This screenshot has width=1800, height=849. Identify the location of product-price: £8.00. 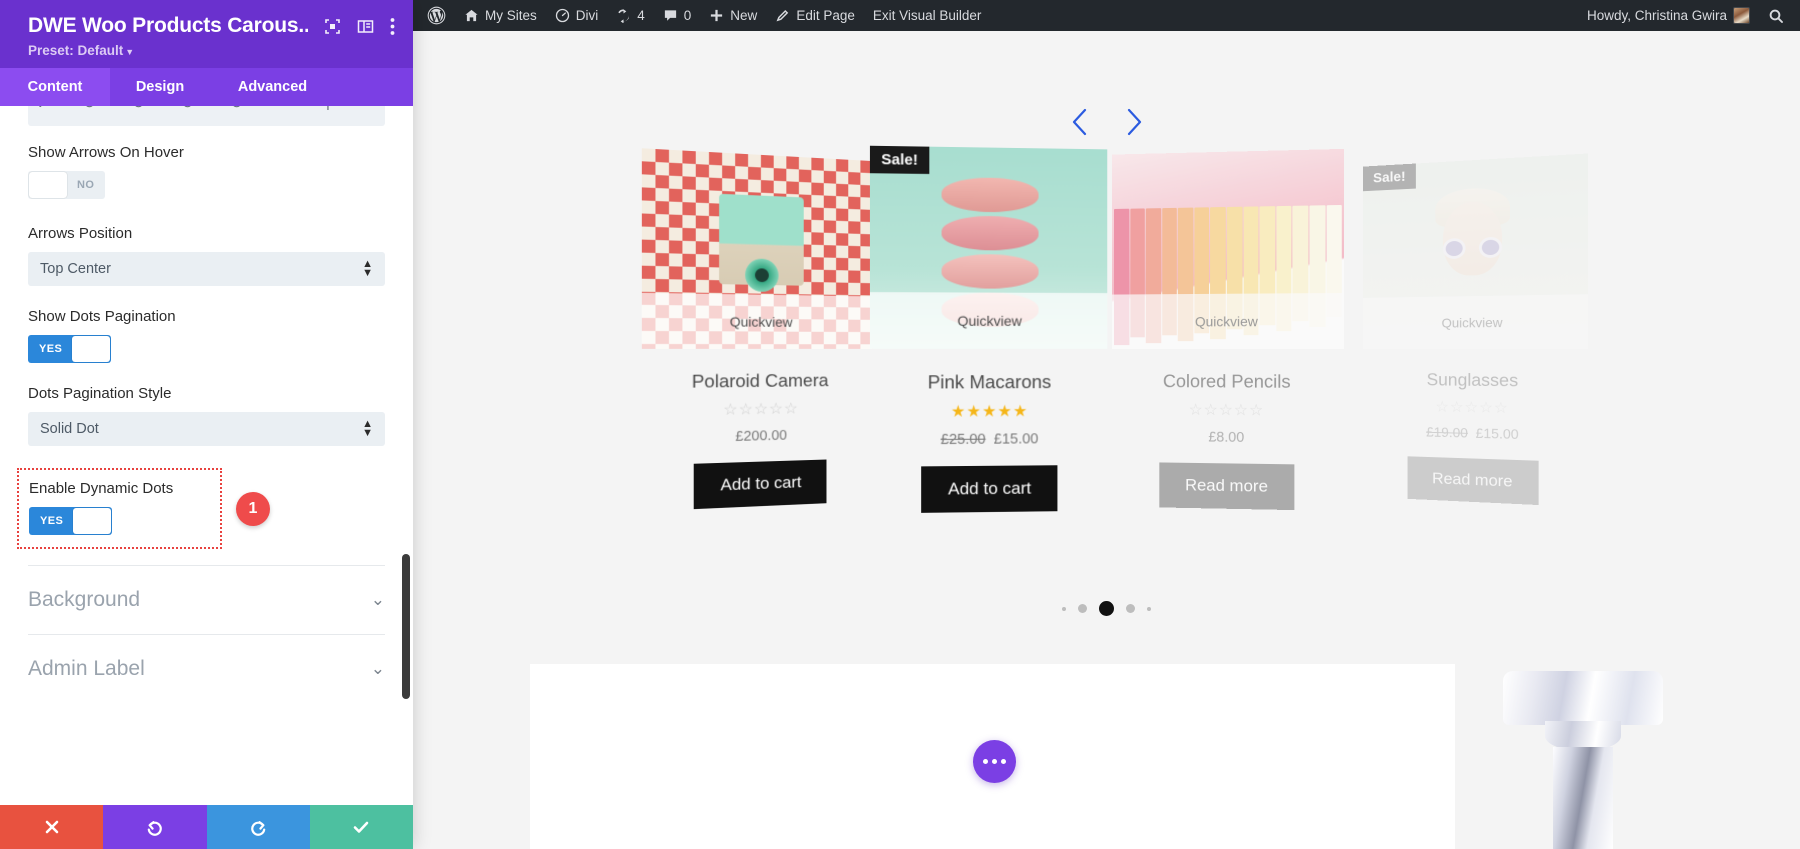
(1228, 438).